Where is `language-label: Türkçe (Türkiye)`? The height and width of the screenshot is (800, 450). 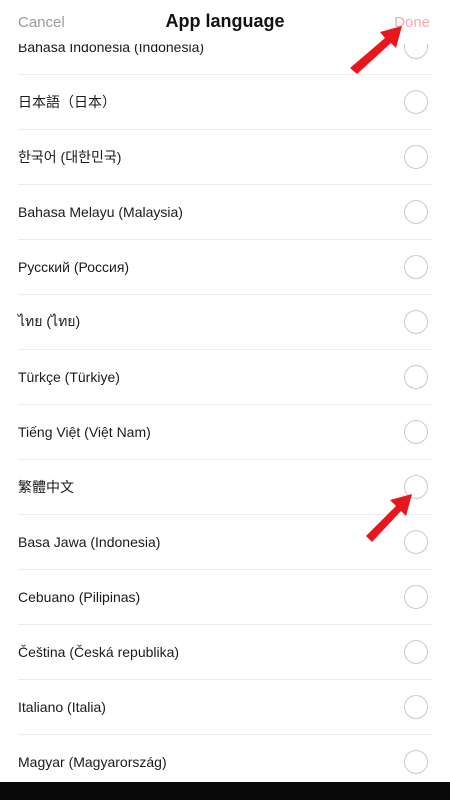 language-label: Türkçe (Türkiye) is located at coordinates (69, 377).